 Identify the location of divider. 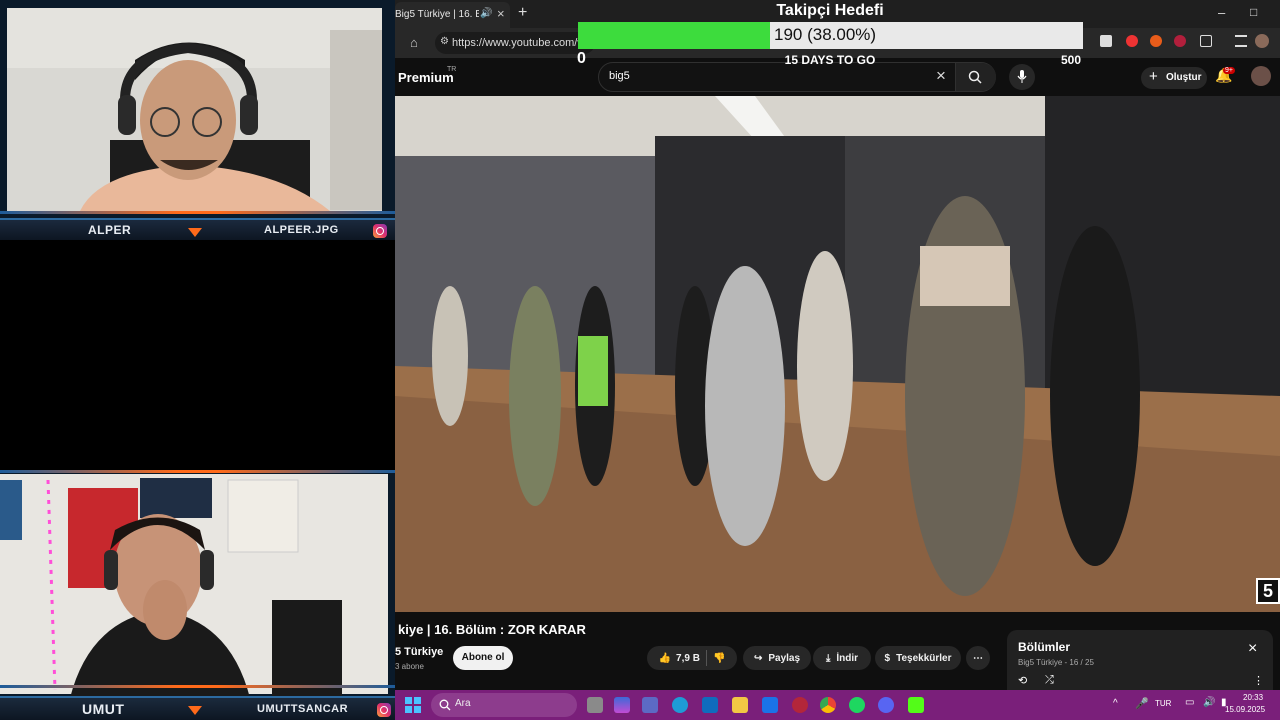
(706, 658).